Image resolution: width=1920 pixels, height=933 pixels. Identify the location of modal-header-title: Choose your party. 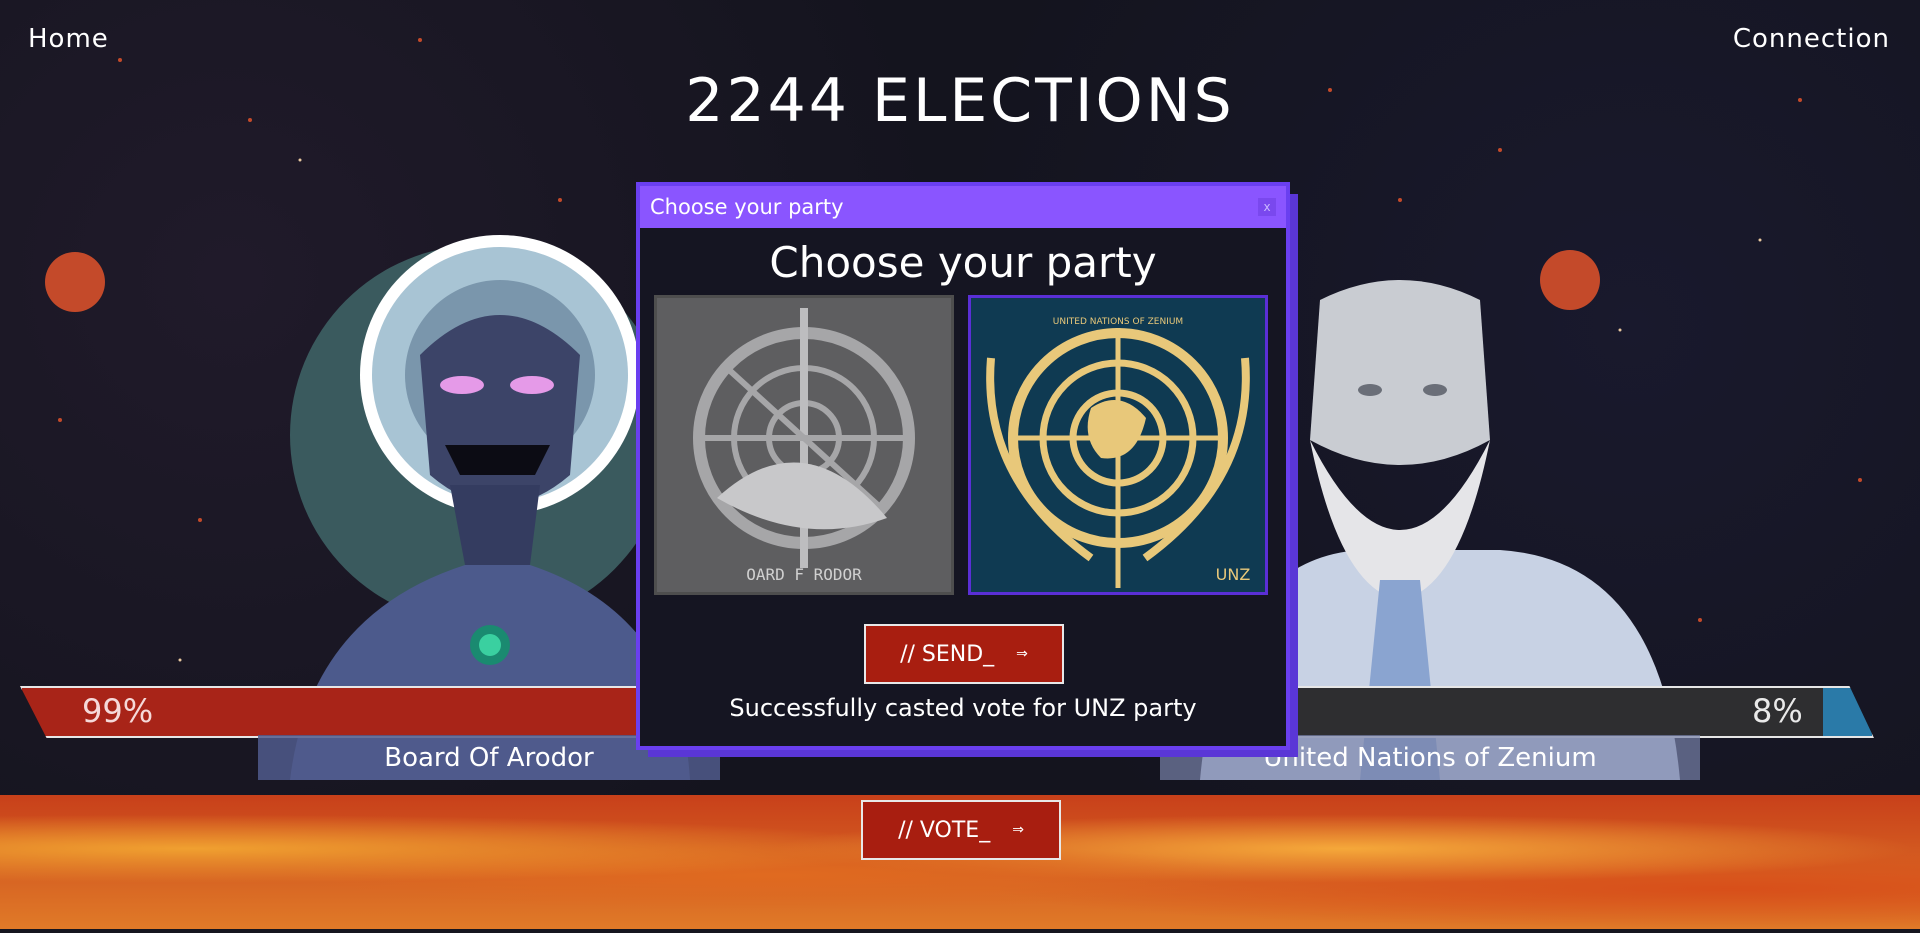
(747, 207).